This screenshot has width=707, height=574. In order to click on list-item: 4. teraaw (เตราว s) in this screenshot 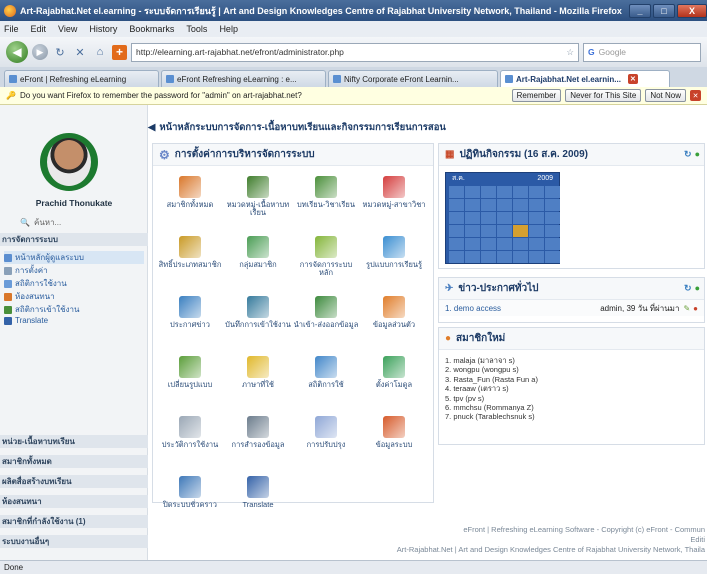, I will do `click(491, 388)`.